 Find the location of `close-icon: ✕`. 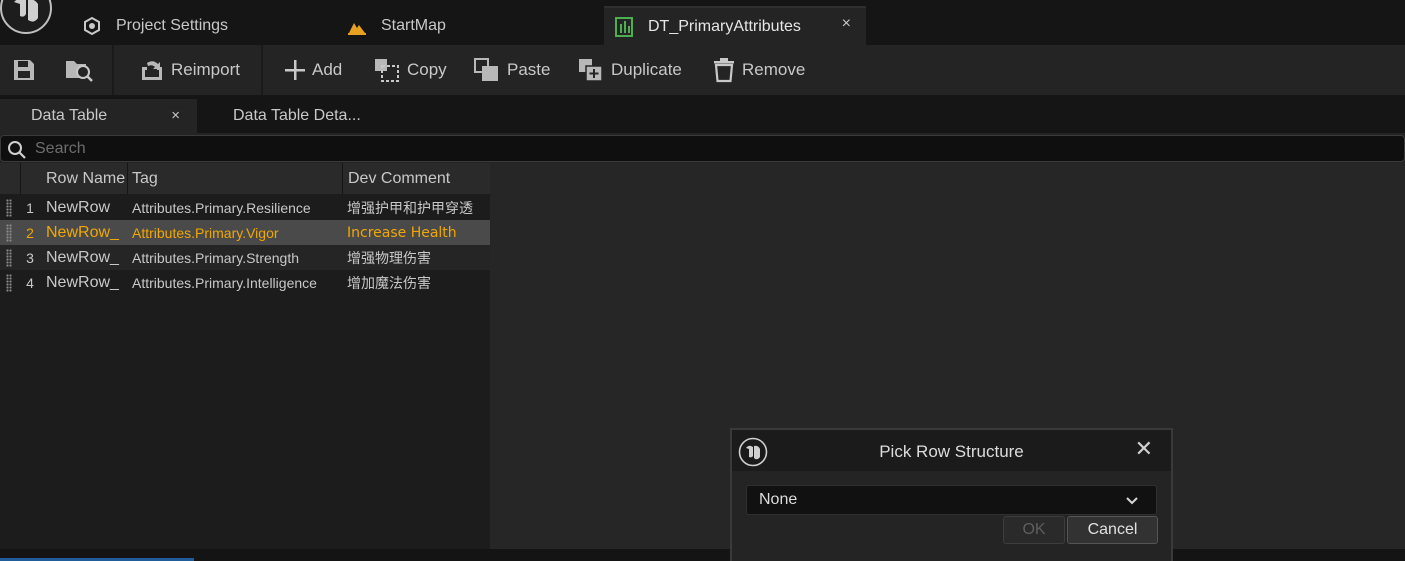

close-icon: ✕ is located at coordinates (1144, 449).